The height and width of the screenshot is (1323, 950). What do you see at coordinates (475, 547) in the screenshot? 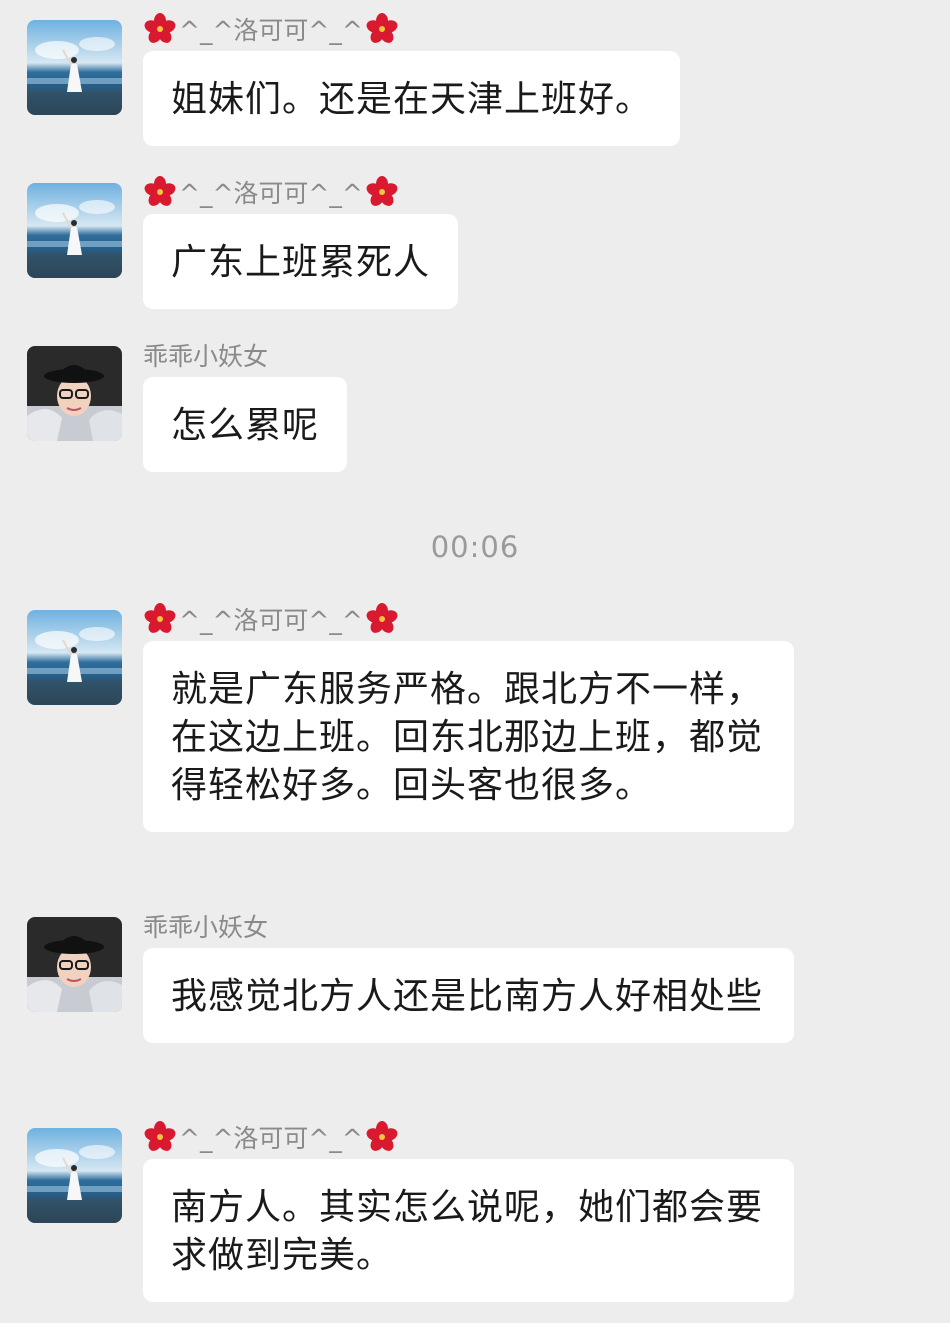
I see `timestamp: 00:06` at bounding box center [475, 547].